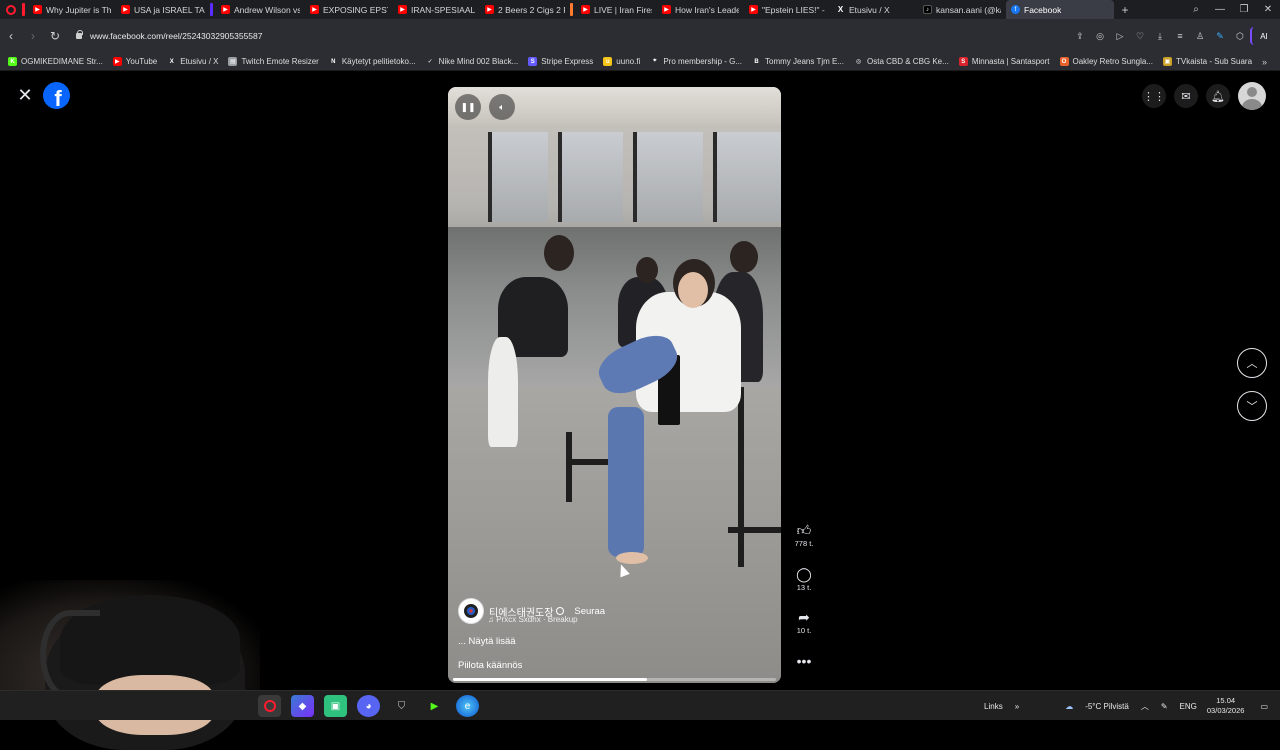 The height and width of the screenshot is (750, 1280). Describe the element at coordinates (11, 9) in the screenshot. I see `opera-menu-icon` at that location.